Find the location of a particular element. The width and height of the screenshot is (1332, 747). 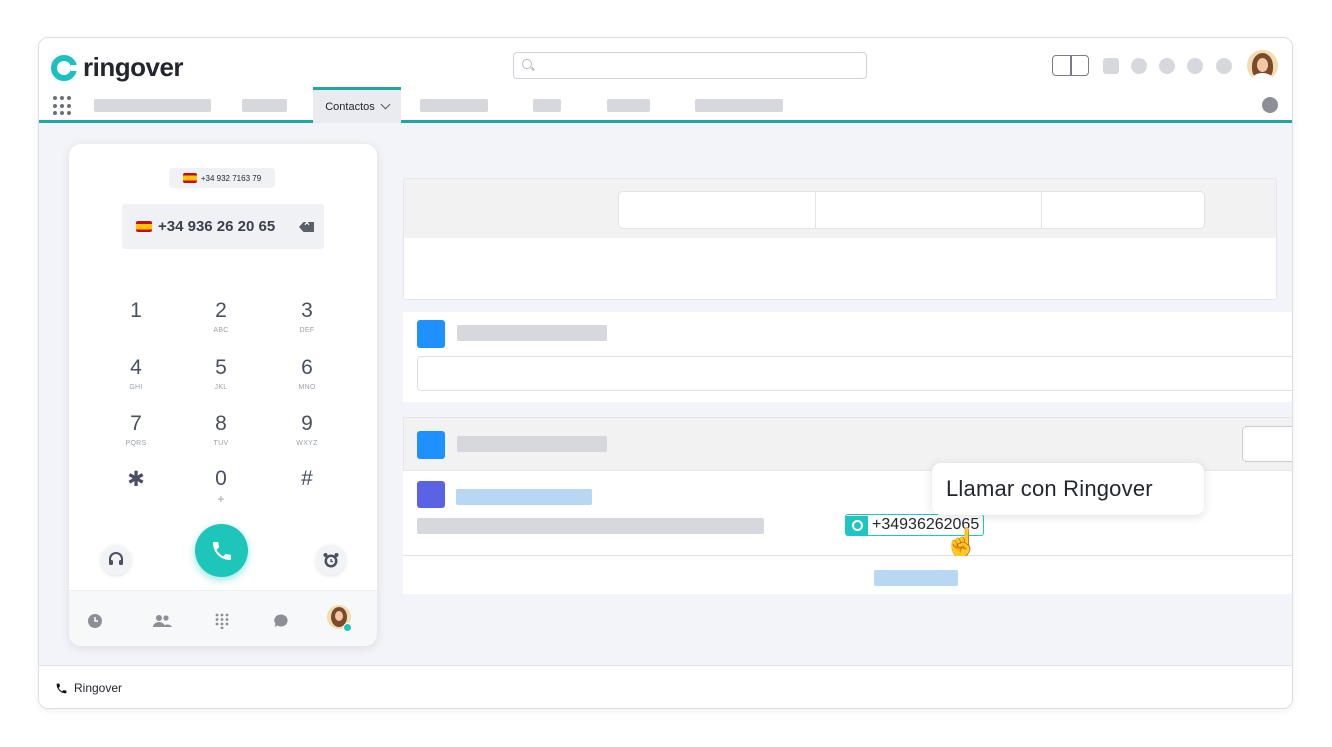

toolbar-square-icon is located at coordinates (1111, 66).